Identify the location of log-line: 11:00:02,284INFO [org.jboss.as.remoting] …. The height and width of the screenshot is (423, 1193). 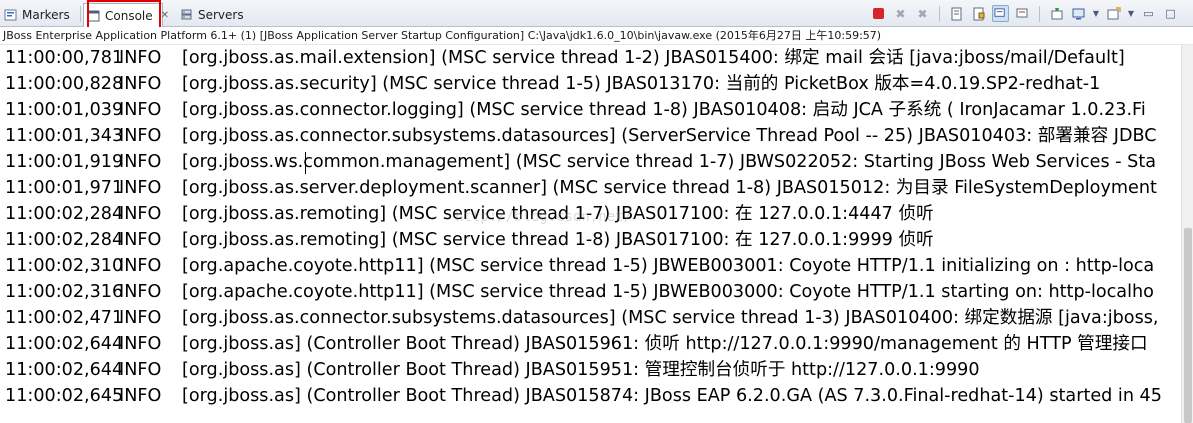
(469, 240).